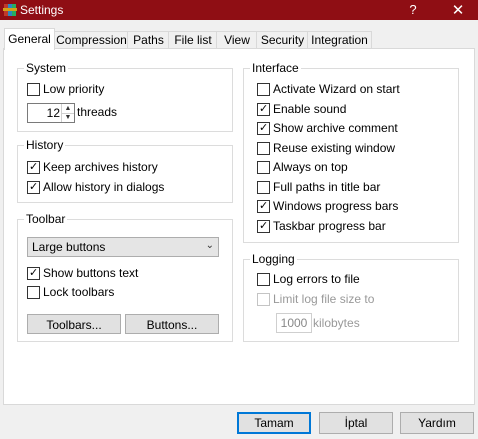  Describe the element at coordinates (42, 10) in the screenshot. I see `window-title: Settings` at that location.